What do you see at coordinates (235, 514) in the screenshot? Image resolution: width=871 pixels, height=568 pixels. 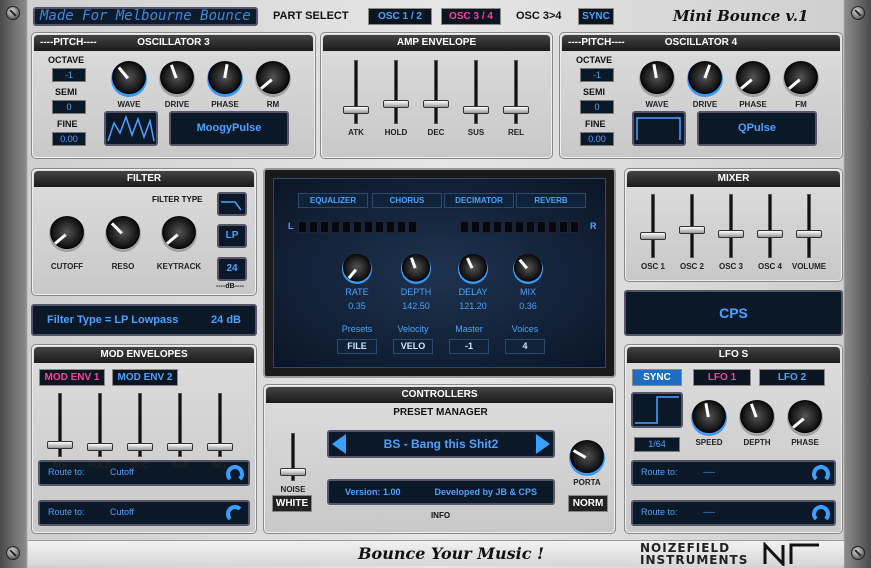 I see `route2-amount-icon` at bounding box center [235, 514].